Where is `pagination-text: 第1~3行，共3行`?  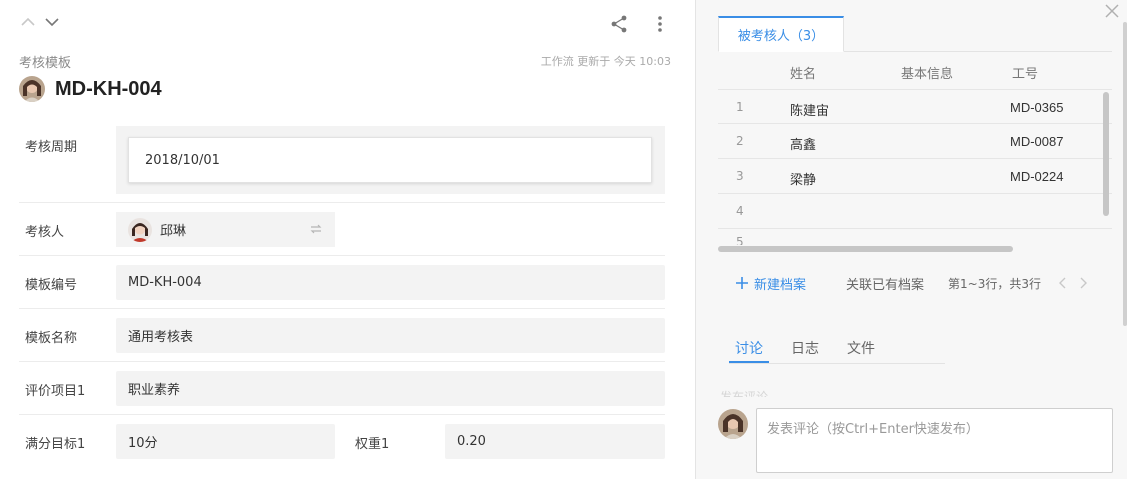
pagination-text: 第1~3行，共3行 is located at coordinates (994, 283).